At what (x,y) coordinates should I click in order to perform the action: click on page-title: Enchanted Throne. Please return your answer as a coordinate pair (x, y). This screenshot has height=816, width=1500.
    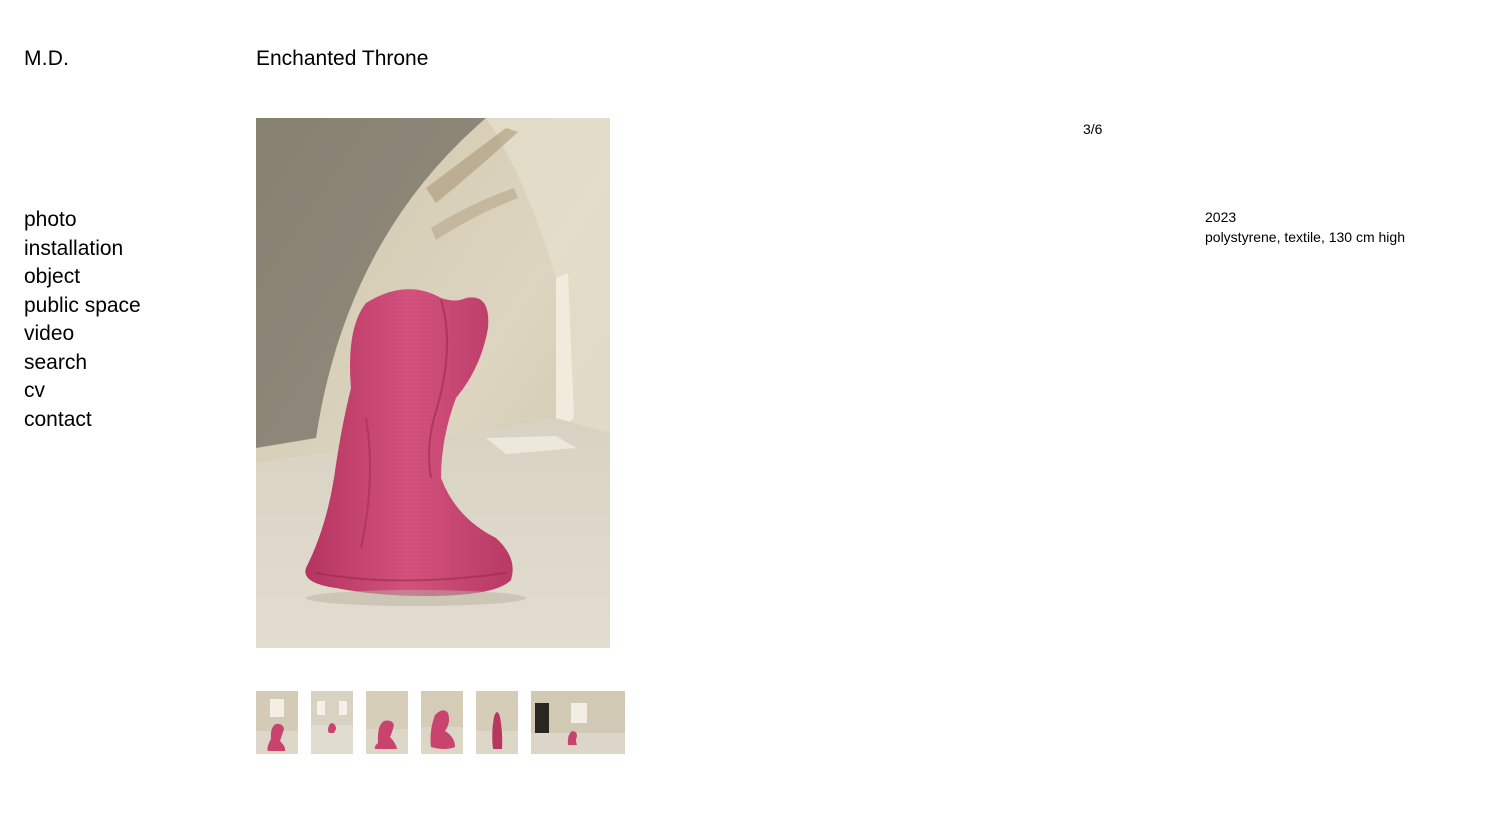
    Looking at the image, I should click on (342, 58).